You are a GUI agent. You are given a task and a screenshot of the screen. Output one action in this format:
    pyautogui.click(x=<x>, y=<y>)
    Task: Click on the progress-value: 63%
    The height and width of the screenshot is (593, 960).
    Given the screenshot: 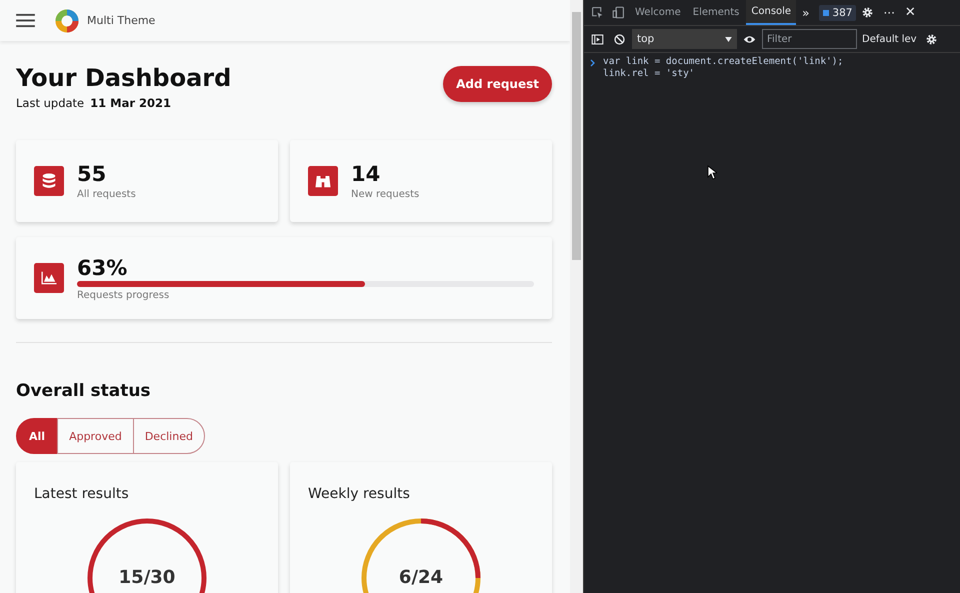 What is the action you would take?
    pyautogui.click(x=102, y=268)
    